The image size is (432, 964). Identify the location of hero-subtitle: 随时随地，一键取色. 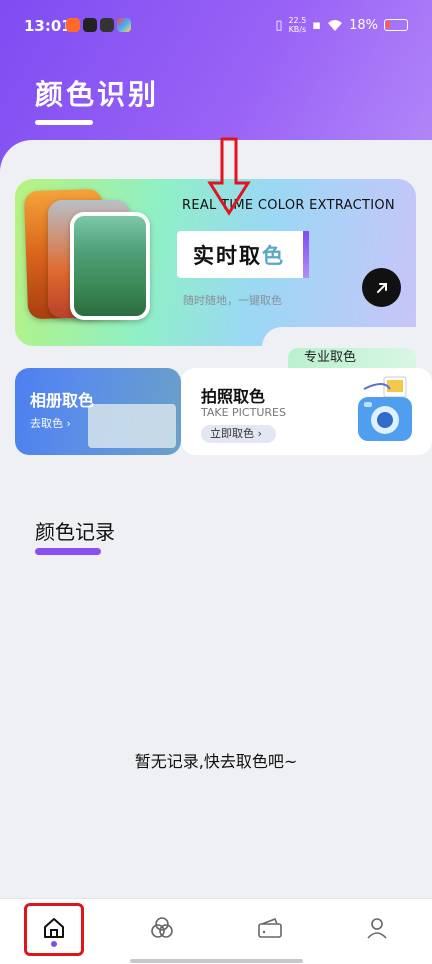
(232, 300).